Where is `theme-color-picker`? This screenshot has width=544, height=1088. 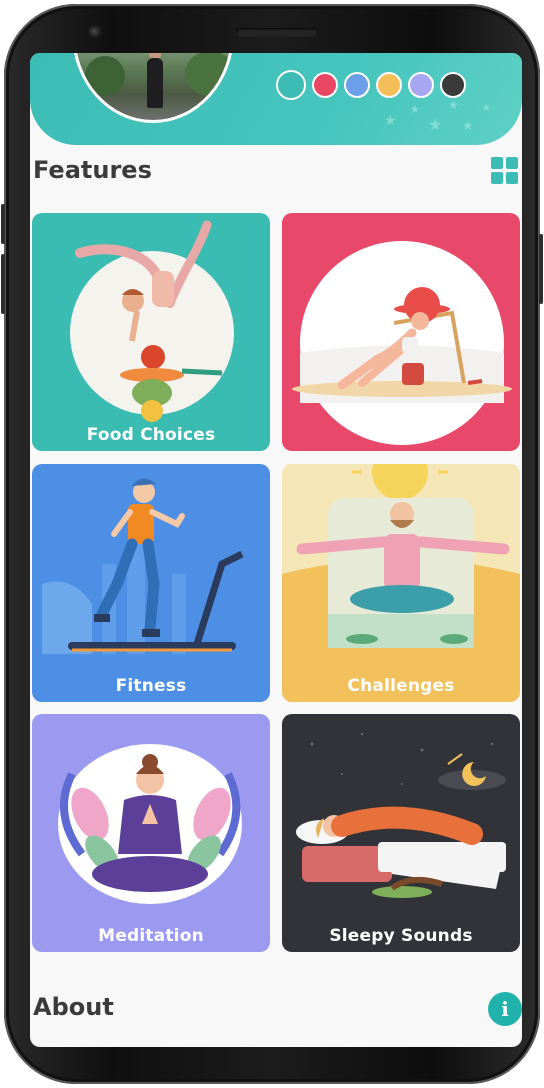 theme-color-picker is located at coordinates (371, 85).